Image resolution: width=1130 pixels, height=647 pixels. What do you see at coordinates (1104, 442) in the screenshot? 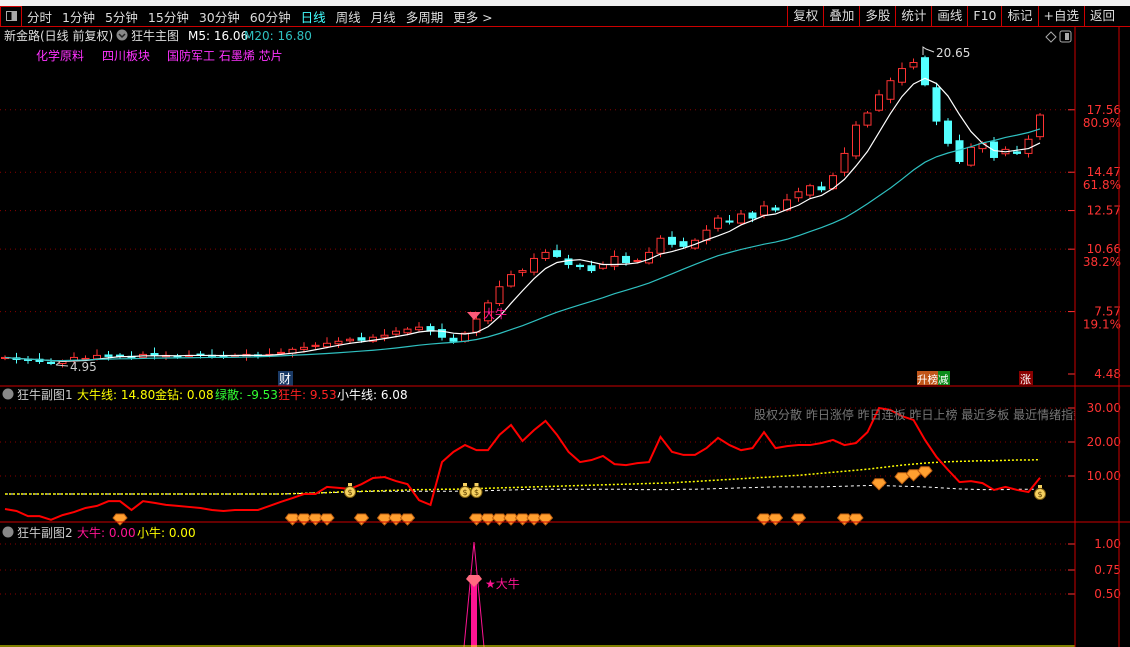
I see `sub1-tick: 20.00` at bounding box center [1104, 442].